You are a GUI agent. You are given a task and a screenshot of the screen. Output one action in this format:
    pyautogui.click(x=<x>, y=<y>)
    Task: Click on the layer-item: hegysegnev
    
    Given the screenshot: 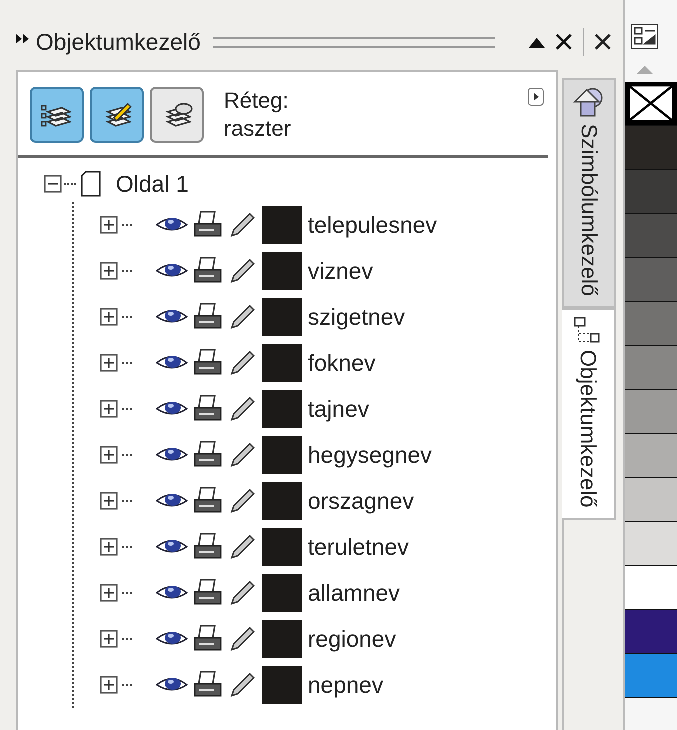 What is the action you would take?
    pyautogui.click(x=370, y=455)
    